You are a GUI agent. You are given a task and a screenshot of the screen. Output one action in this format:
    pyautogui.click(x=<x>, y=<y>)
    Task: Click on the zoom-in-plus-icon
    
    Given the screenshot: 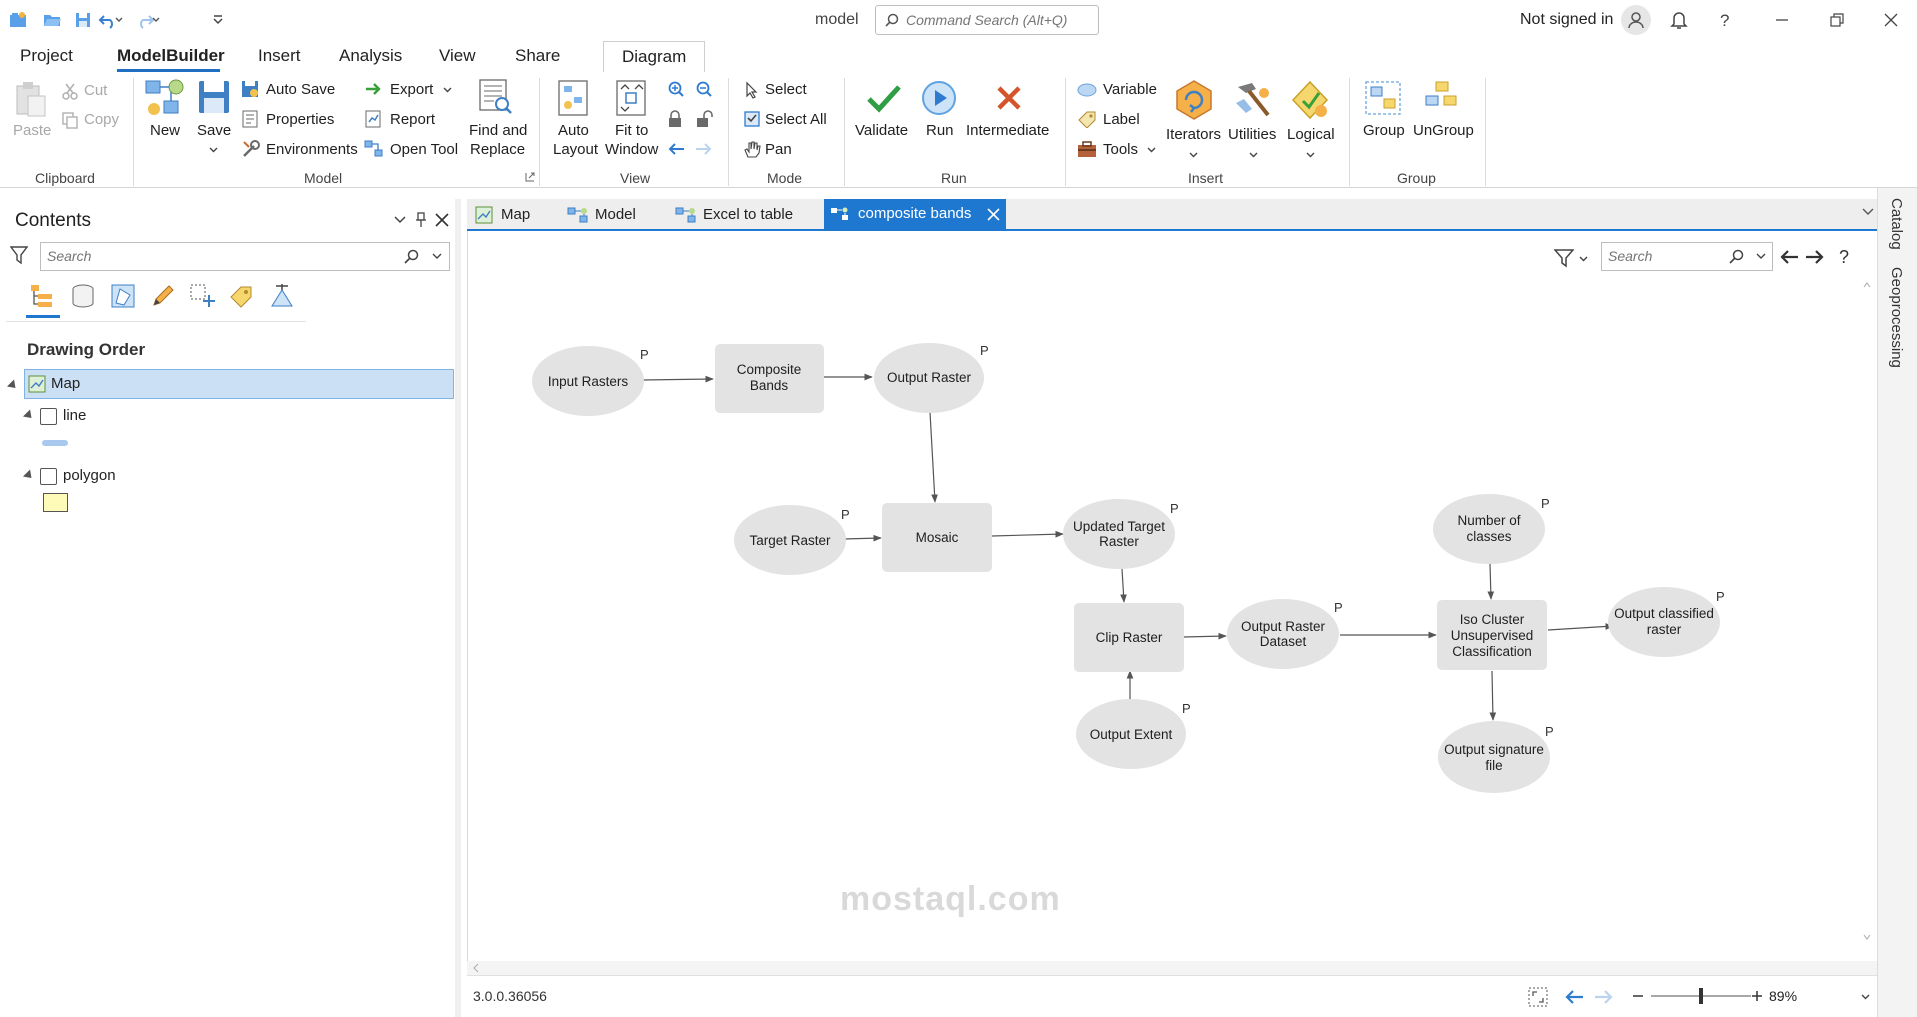 What is the action you would take?
    pyautogui.click(x=1757, y=996)
    